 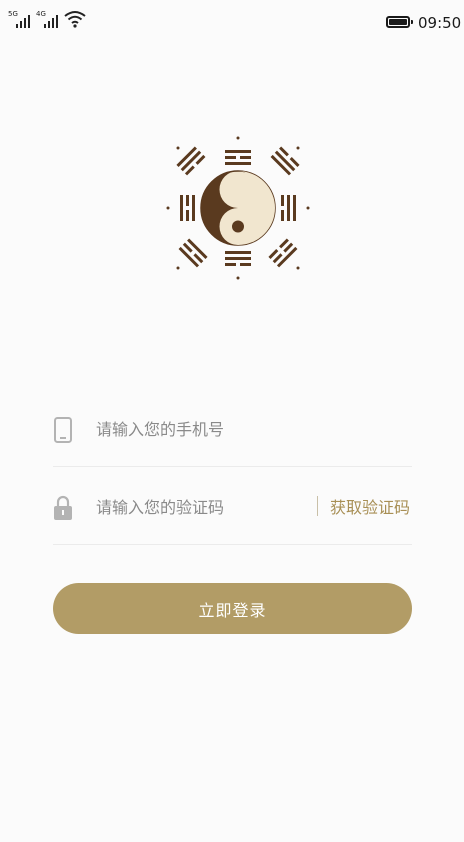 What do you see at coordinates (440, 23) in the screenshot?
I see `status-time: 09:50` at bounding box center [440, 23].